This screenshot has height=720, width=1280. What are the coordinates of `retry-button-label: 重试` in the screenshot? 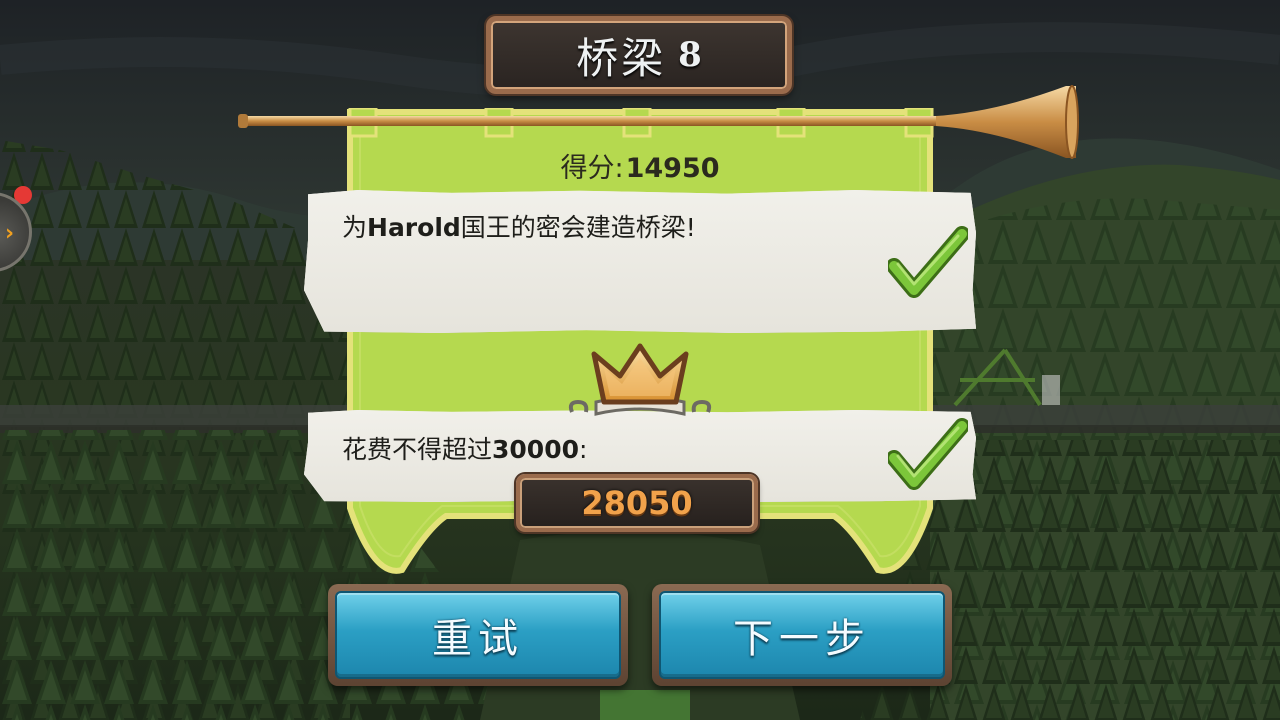 It's located at (478, 639).